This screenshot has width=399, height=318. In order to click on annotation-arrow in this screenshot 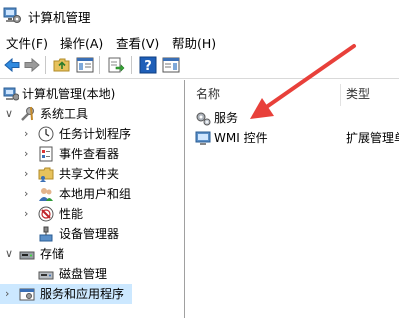, I will do `click(303, 81)`.